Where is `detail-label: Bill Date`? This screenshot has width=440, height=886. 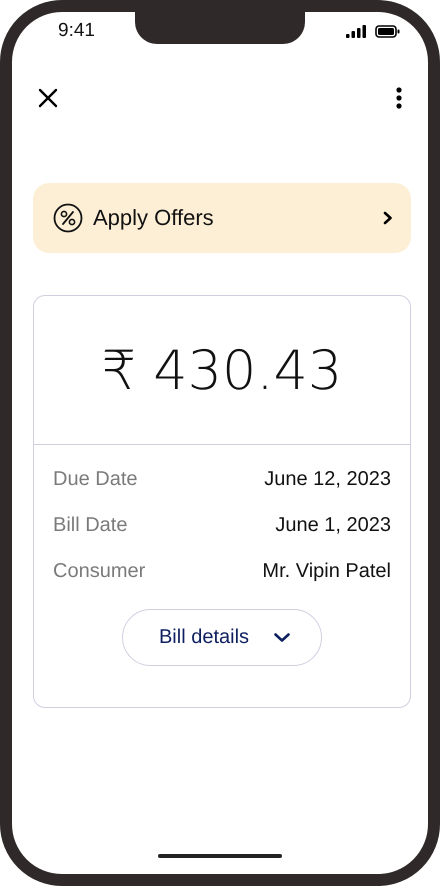
detail-label: Bill Date is located at coordinates (90, 525).